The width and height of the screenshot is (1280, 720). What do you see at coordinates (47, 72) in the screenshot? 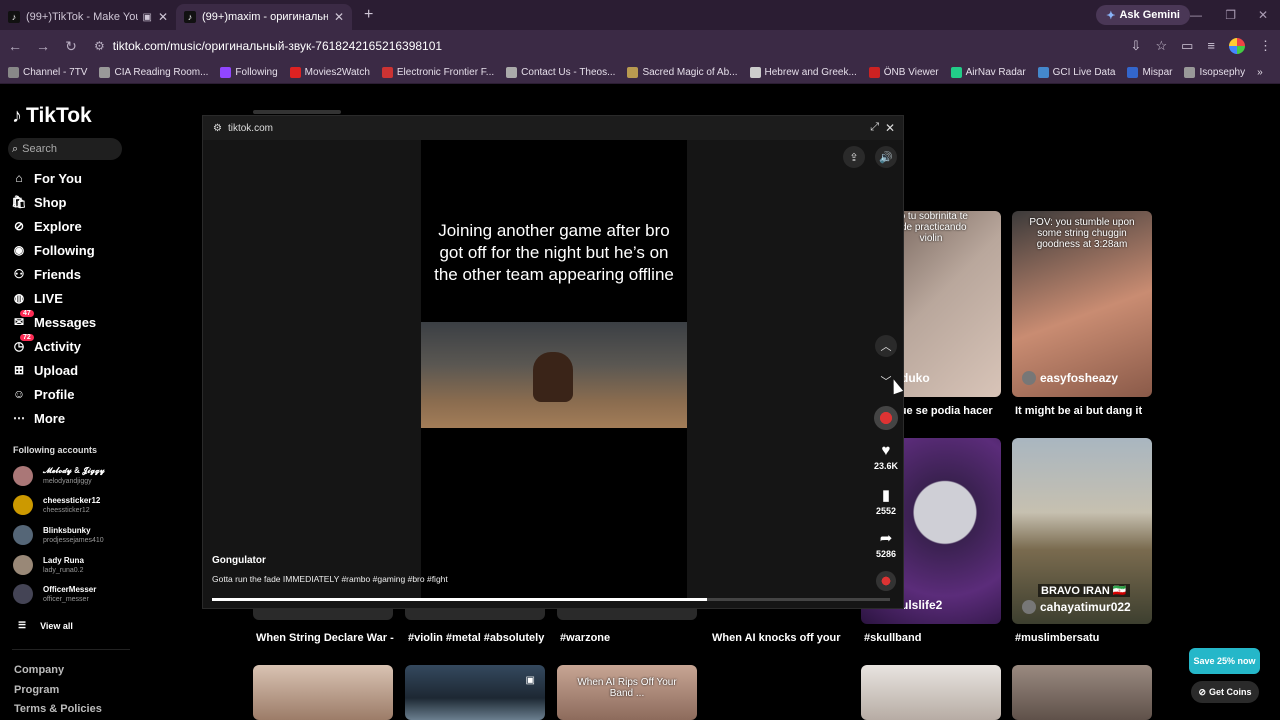
I see `bookmark-item: Channel - 7TV` at bounding box center [47, 72].